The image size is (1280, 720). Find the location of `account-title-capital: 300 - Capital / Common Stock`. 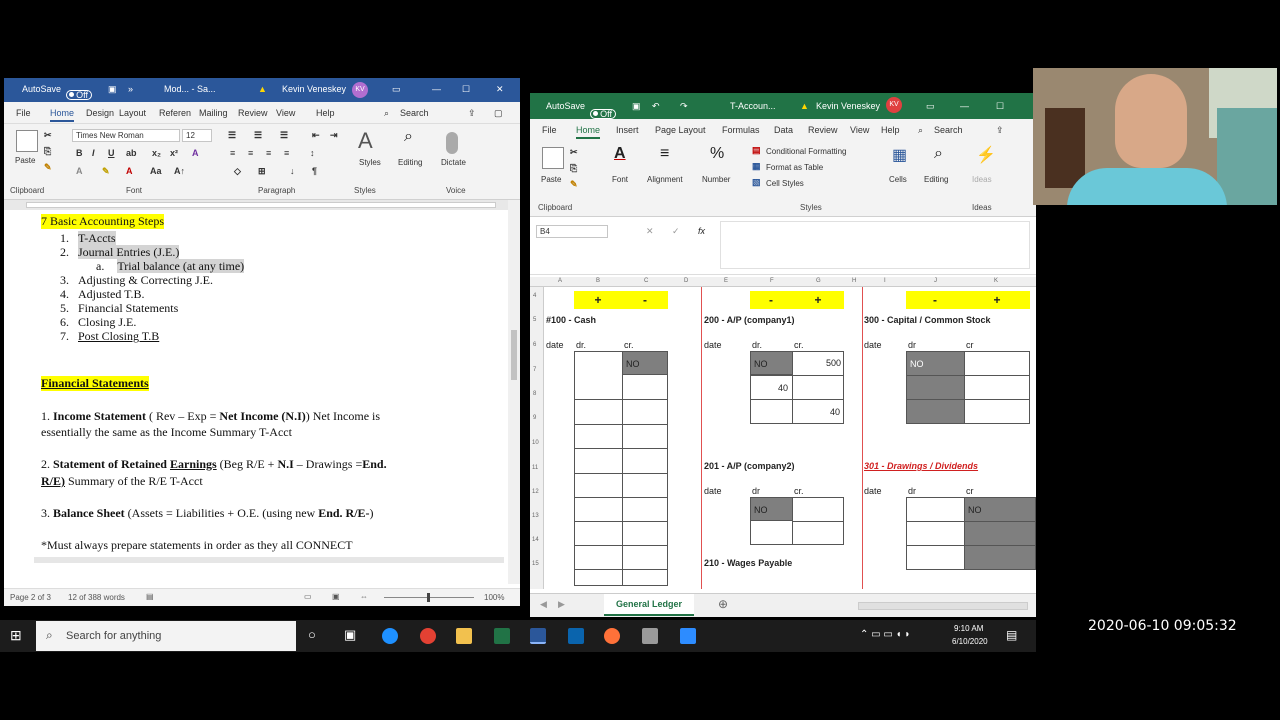

account-title-capital: 300 - Capital / Common Stock is located at coordinates (927, 320).